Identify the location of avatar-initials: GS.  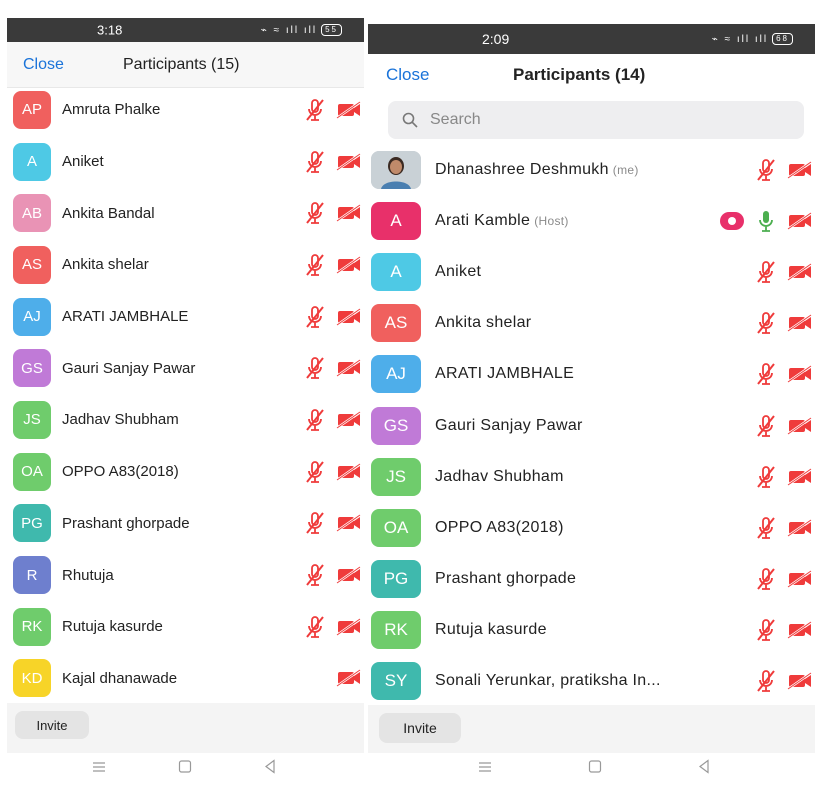
(396, 425).